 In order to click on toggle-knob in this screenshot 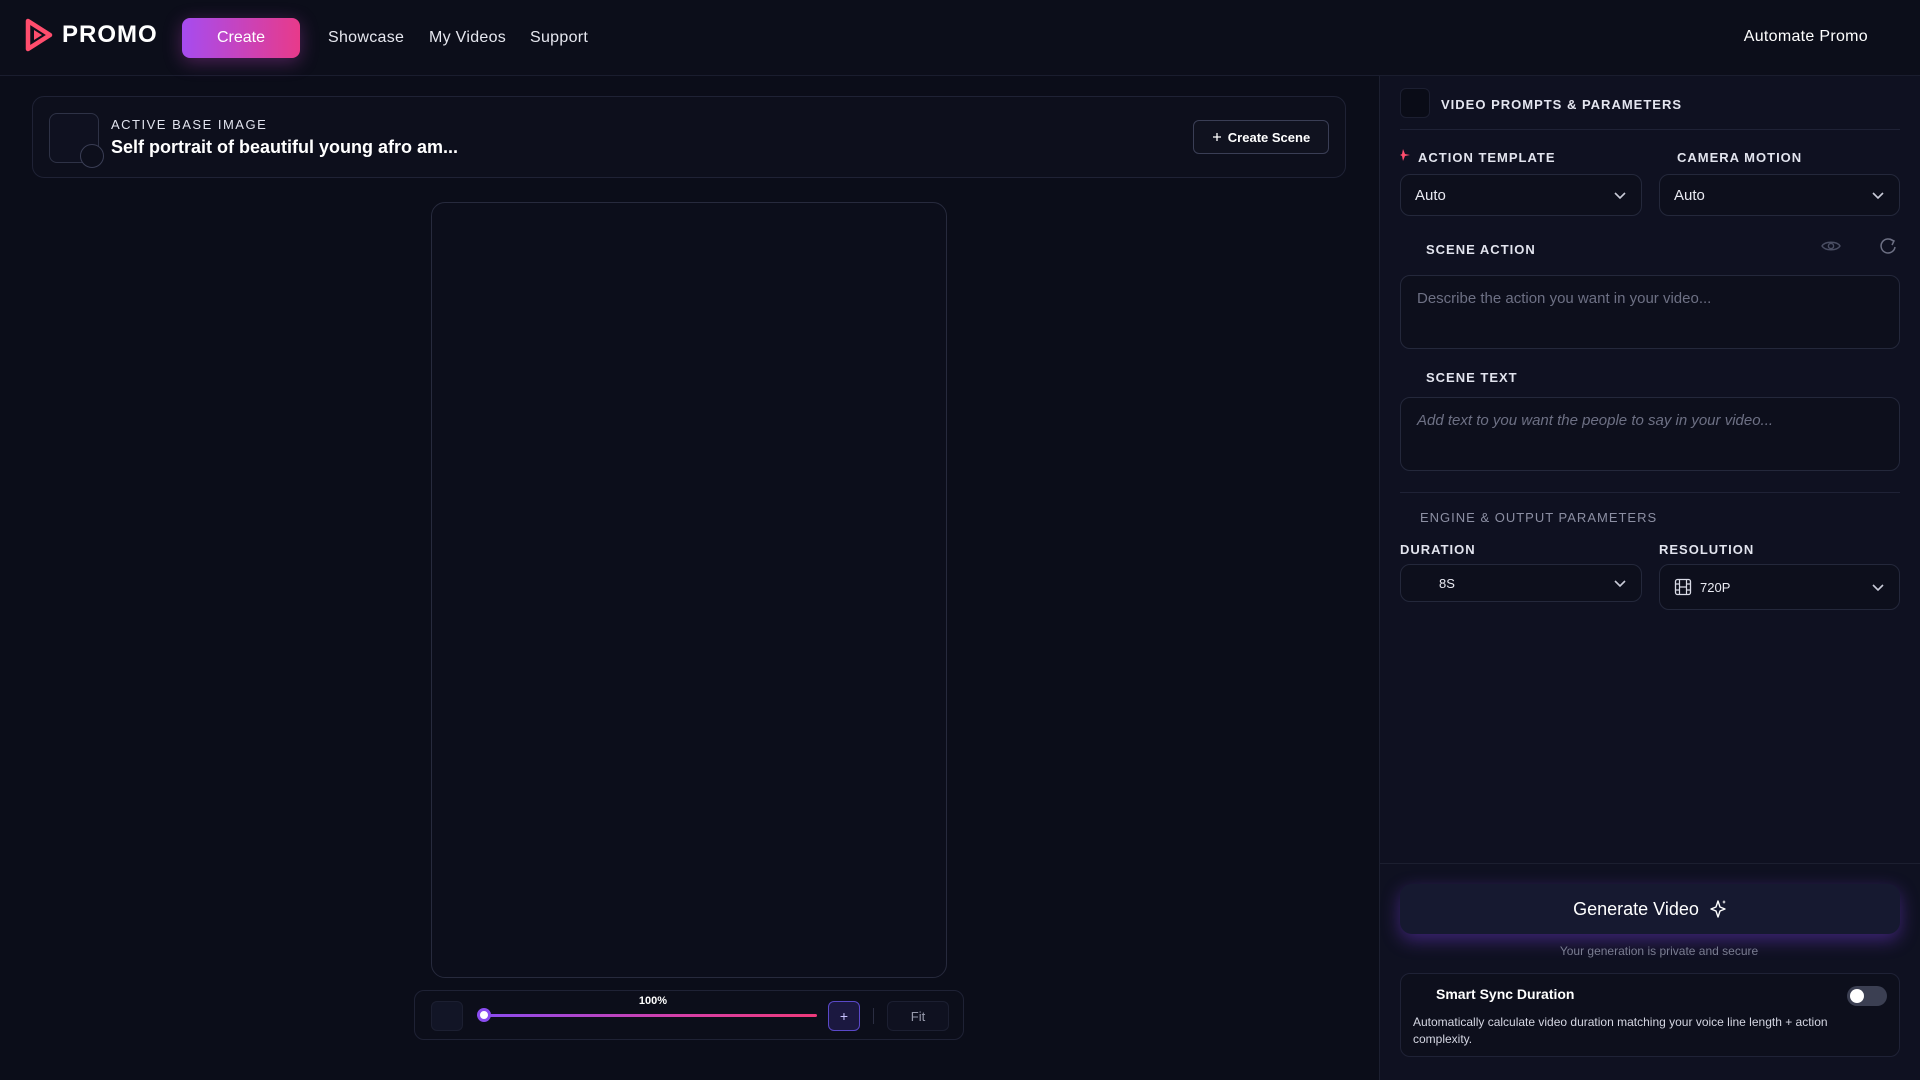, I will do `click(1857, 996)`.